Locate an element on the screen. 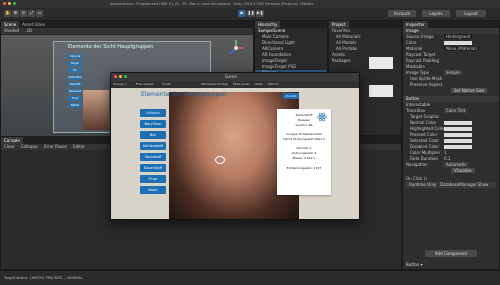 The height and width of the screenshot is (285, 500). hand-tool-button: ✋ is located at coordinates (7, 13).